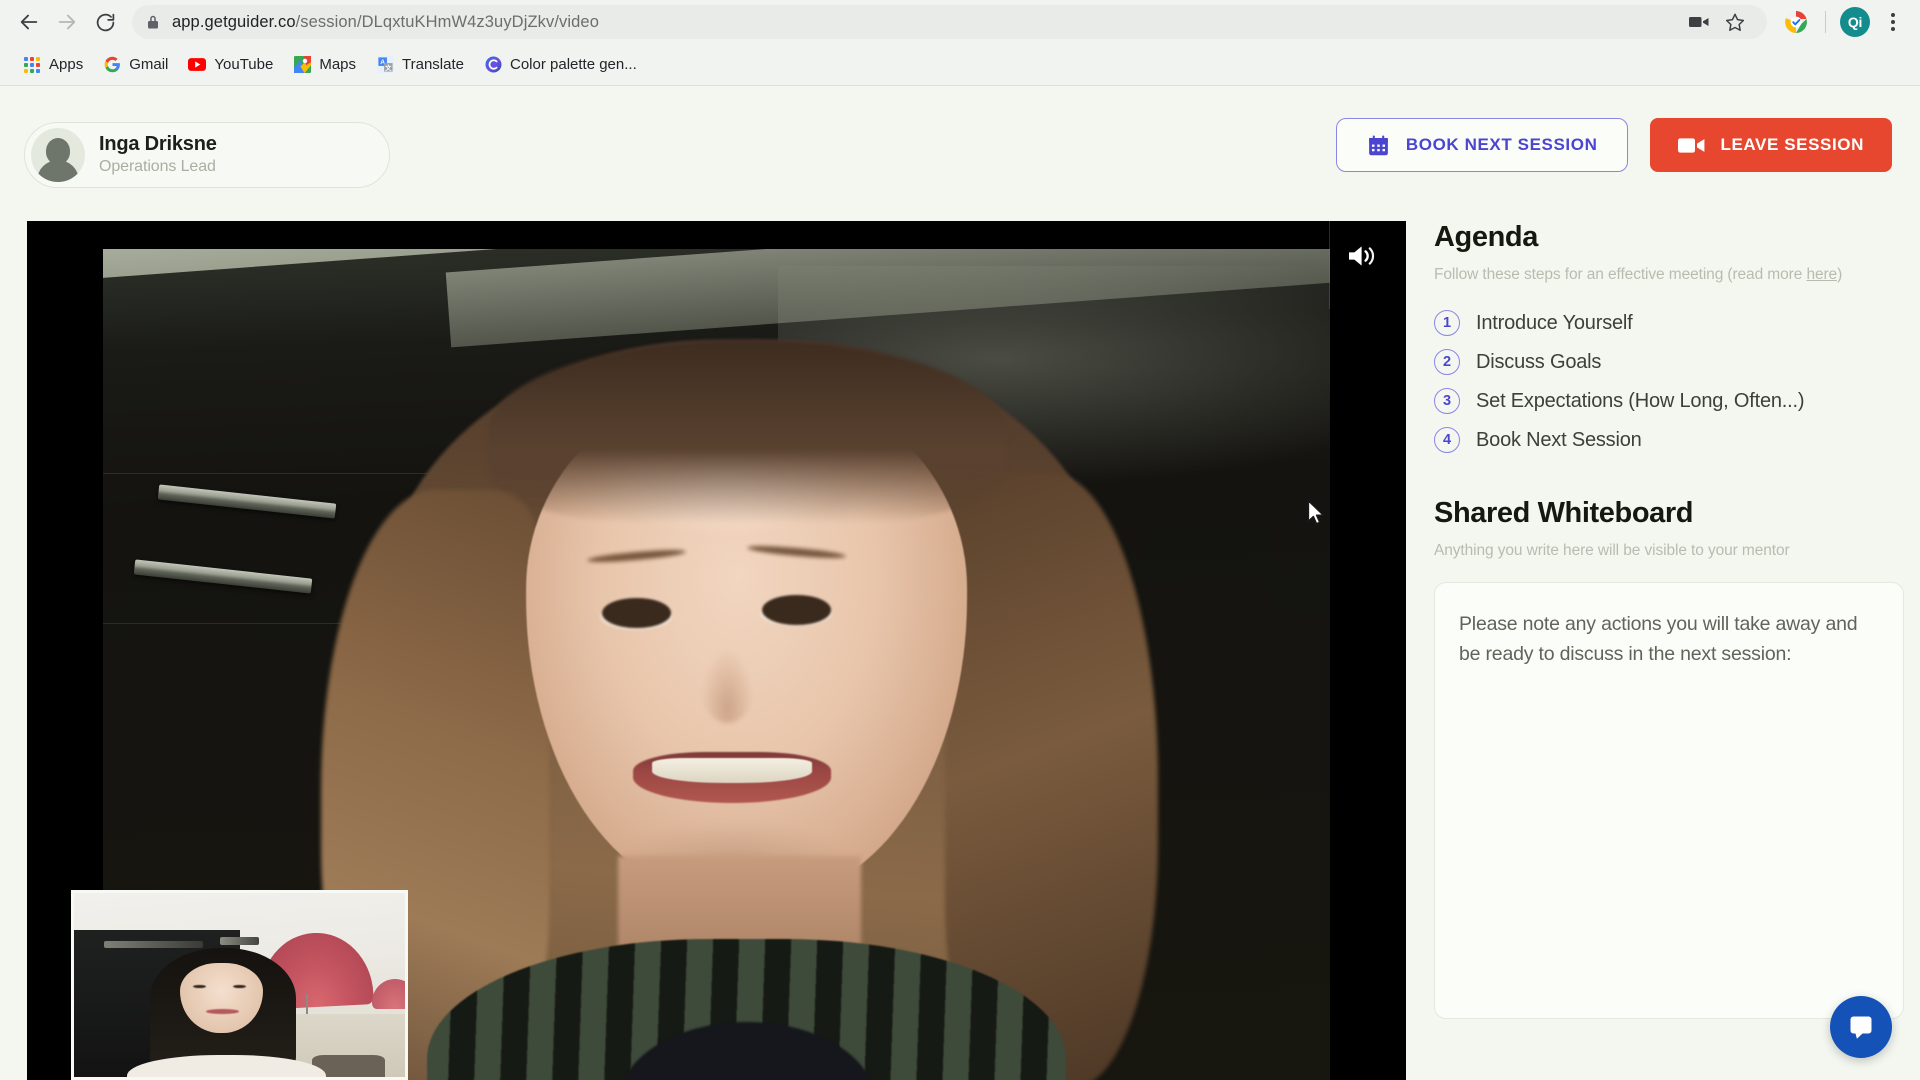 This screenshot has height=1080, width=1920. What do you see at coordinates (433, 64) in the screenshot?
I see `bookmark-label: Translate` at bounding box center [433, 64].